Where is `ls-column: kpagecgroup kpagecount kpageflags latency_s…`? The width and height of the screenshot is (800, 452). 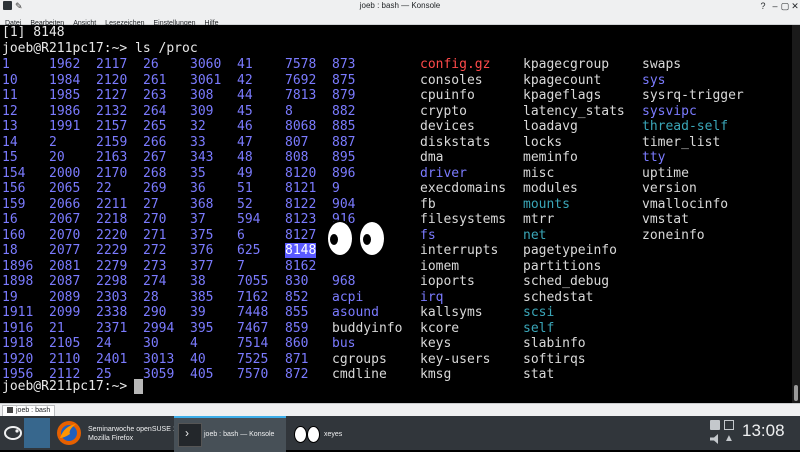 ls-column: kpagecgroup kpagecount kpageflags latency_s… is located at coordinates (574, 220).